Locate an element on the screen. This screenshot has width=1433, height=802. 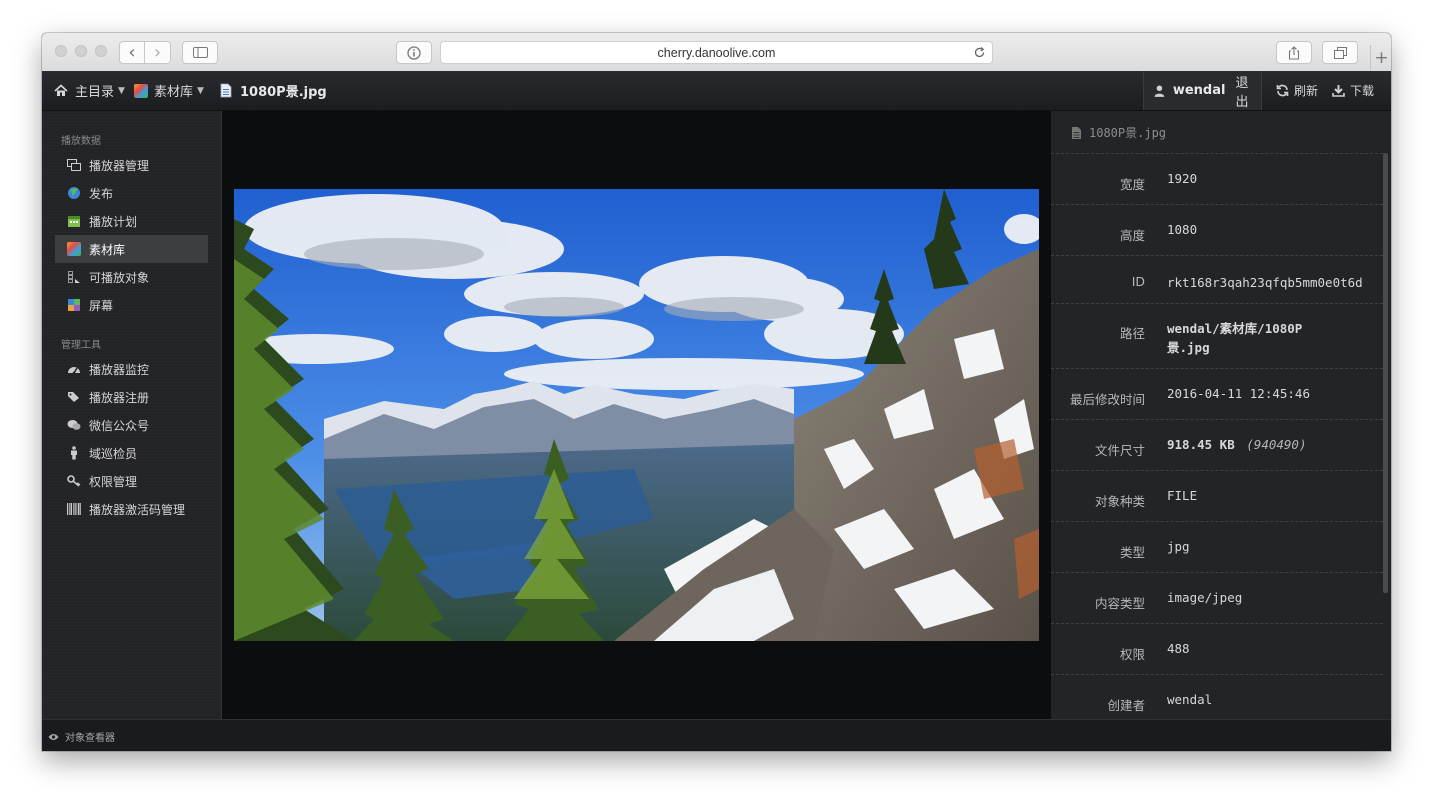
refresh-icon is located at coordinates (1282, 90).